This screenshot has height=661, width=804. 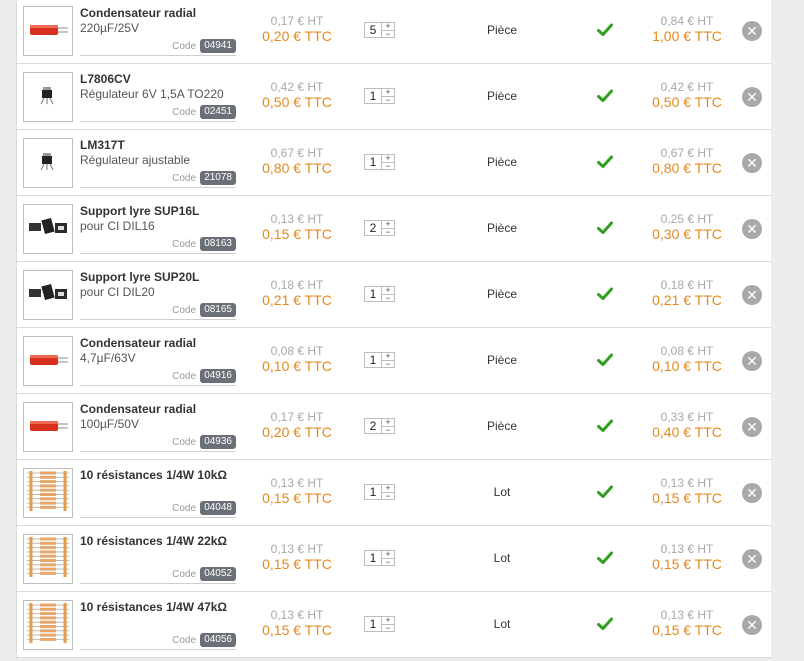 I want to click on unit-price: 0,18 € HT 0,21 € TTC, so click(x=297, y=293).